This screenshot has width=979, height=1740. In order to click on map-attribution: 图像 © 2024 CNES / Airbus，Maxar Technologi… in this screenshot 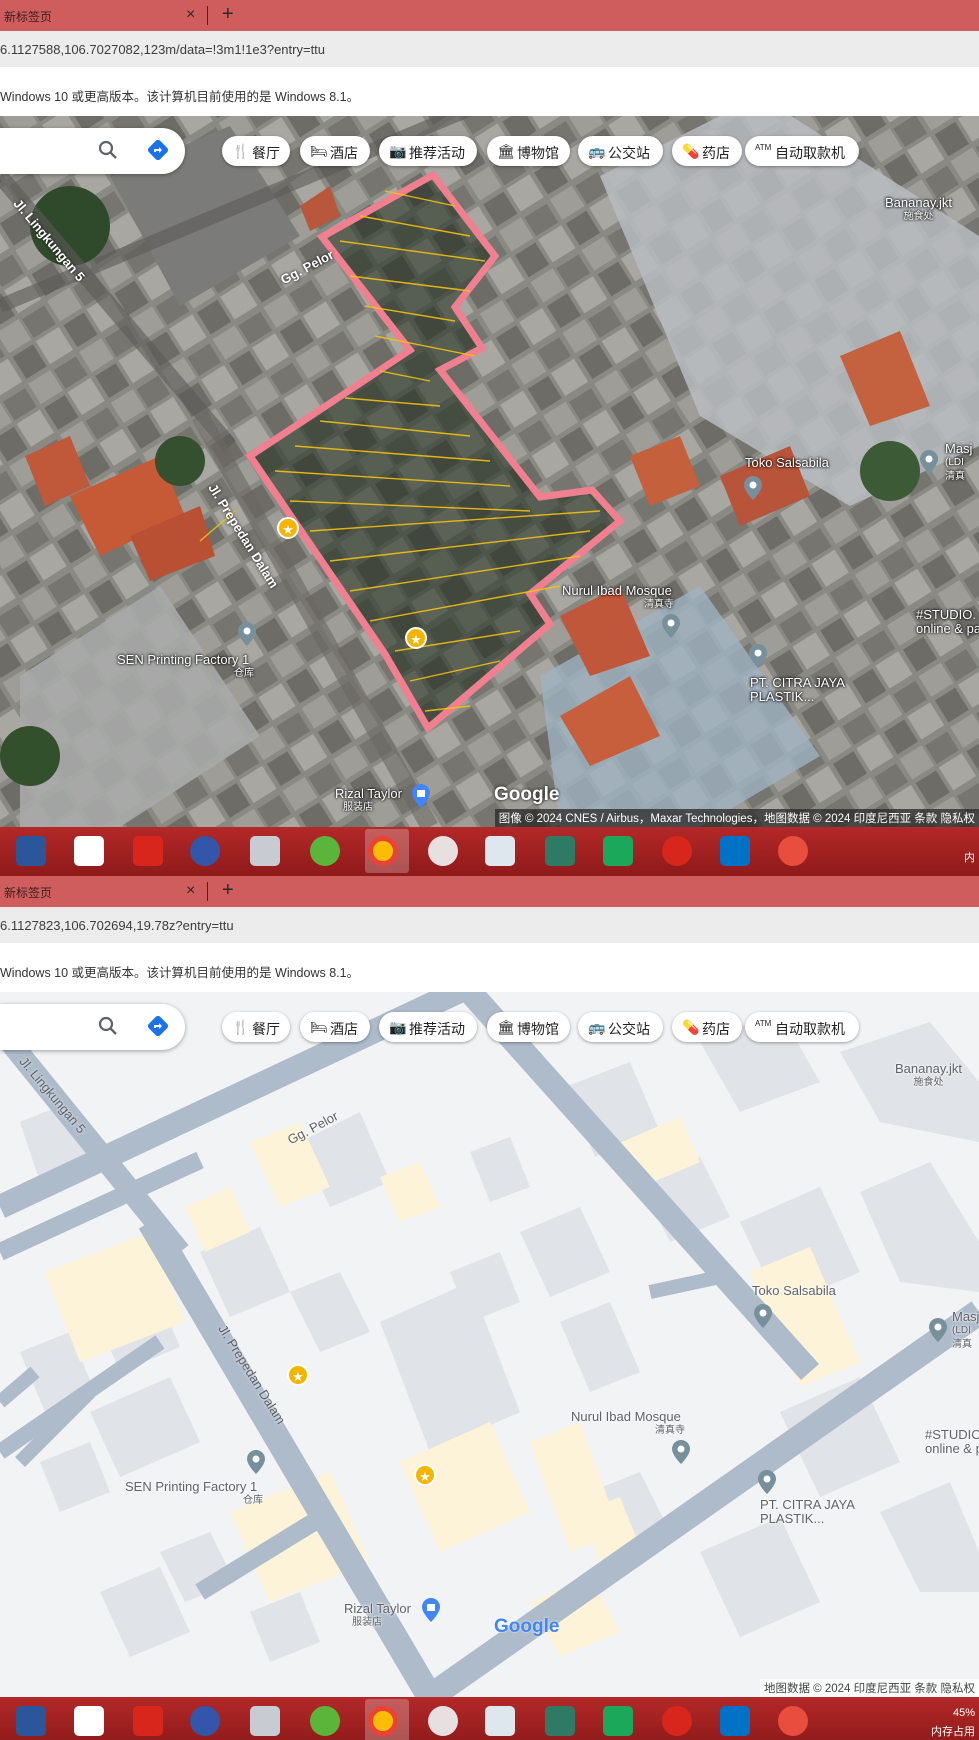, I will do `click(736, 818)`.